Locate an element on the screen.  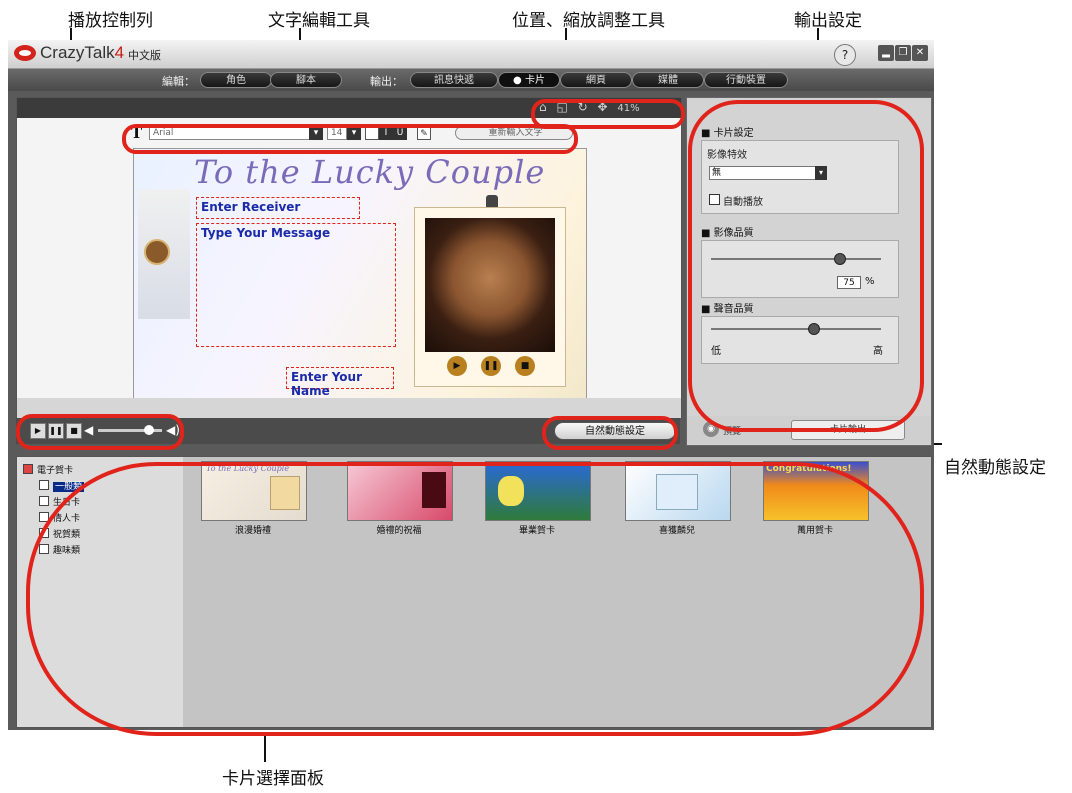
tab-webpage: 網頁 is located at coordinates (596, 80).